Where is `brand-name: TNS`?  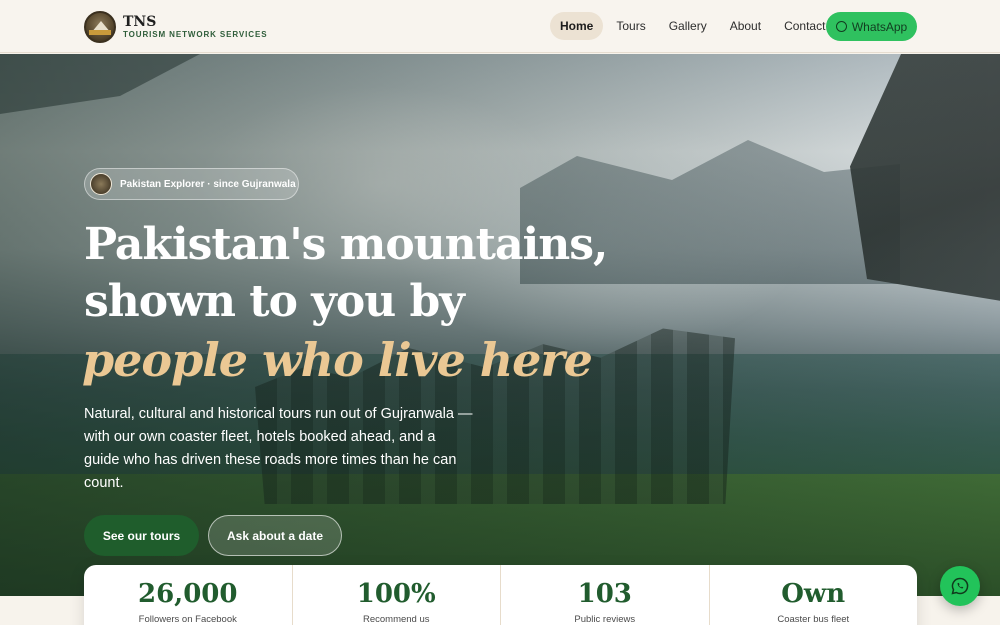
brand-name: TNS is located at coordinates (140, 21).